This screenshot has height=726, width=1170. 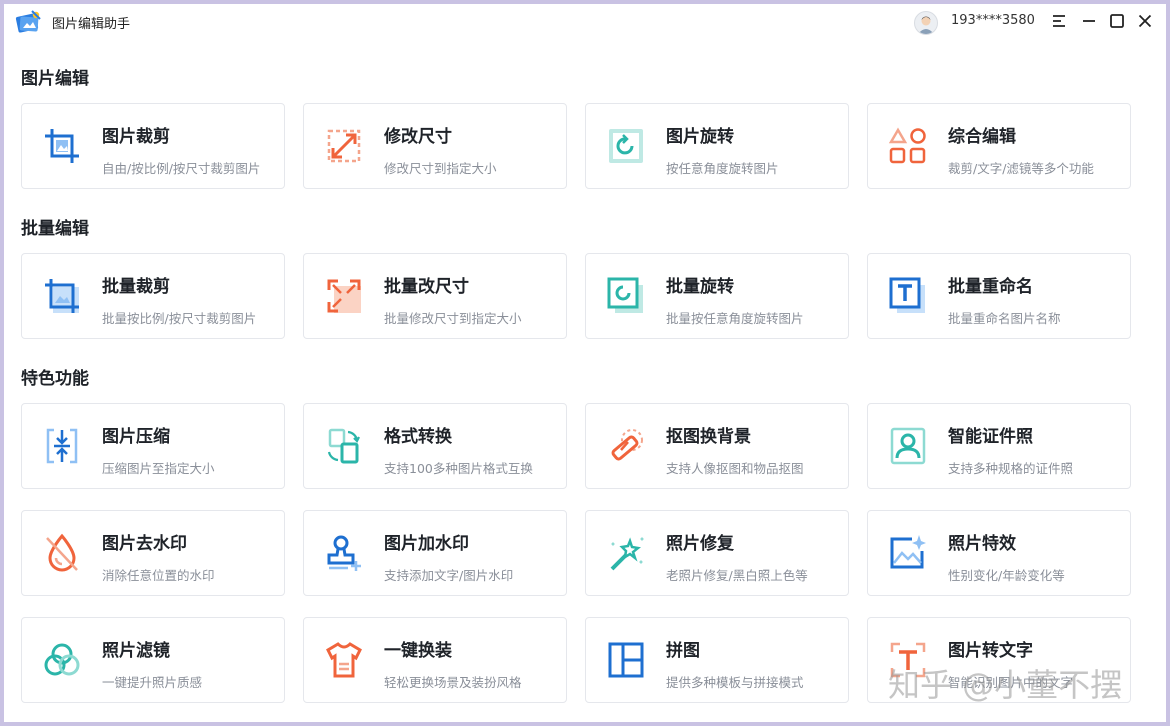 I want to click on card-desc: 按任意角度旋转图片, so click(x=722, y=168).